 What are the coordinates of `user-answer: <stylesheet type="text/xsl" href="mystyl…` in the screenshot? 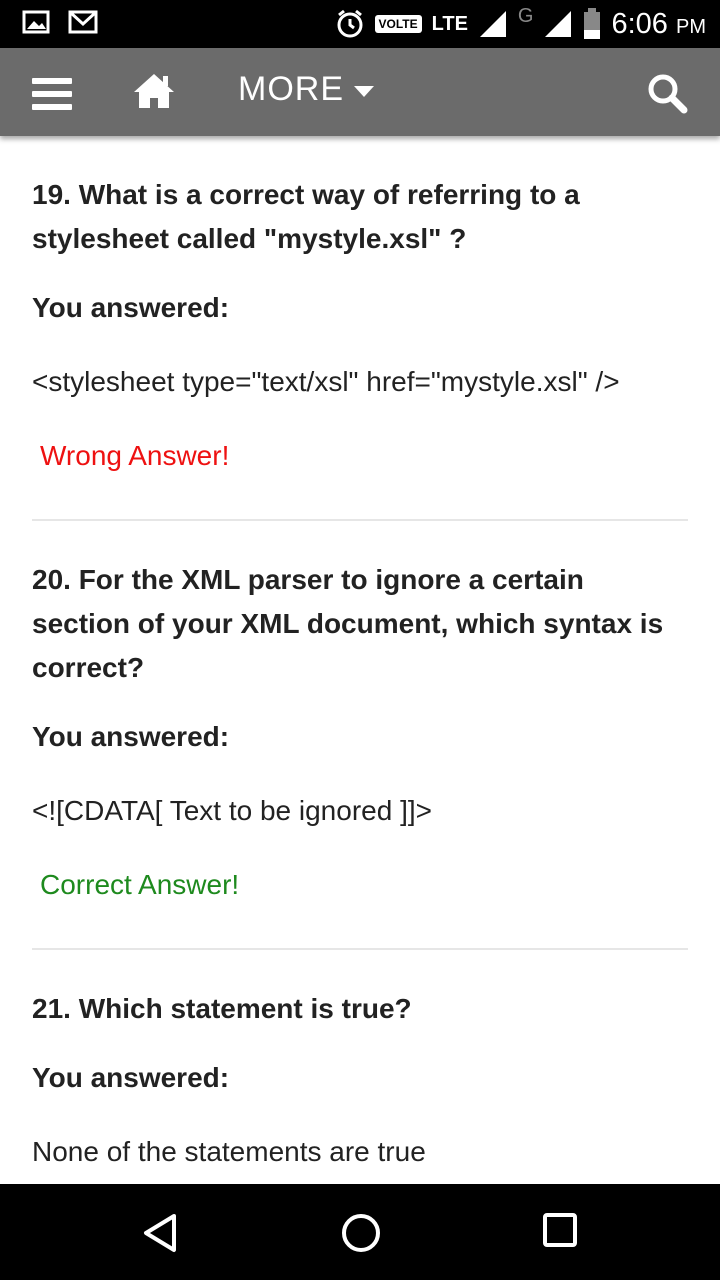 It's located at (326, 381).